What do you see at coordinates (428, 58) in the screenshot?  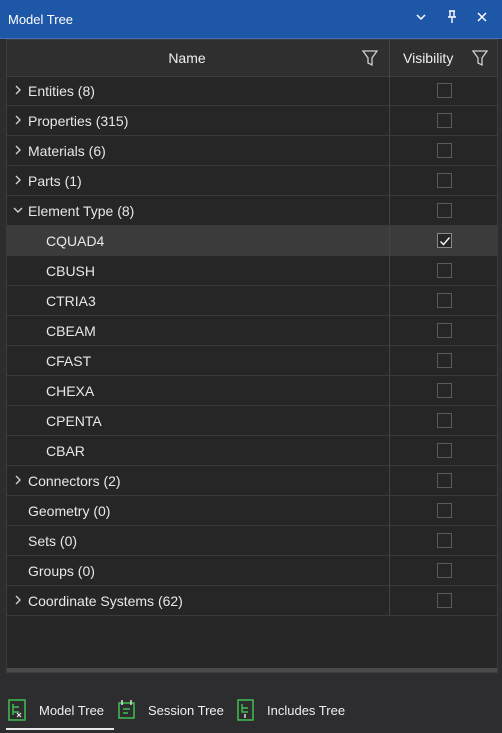 I see `column-header-visibility-label: Visibility` at bounding box center [428, 58].